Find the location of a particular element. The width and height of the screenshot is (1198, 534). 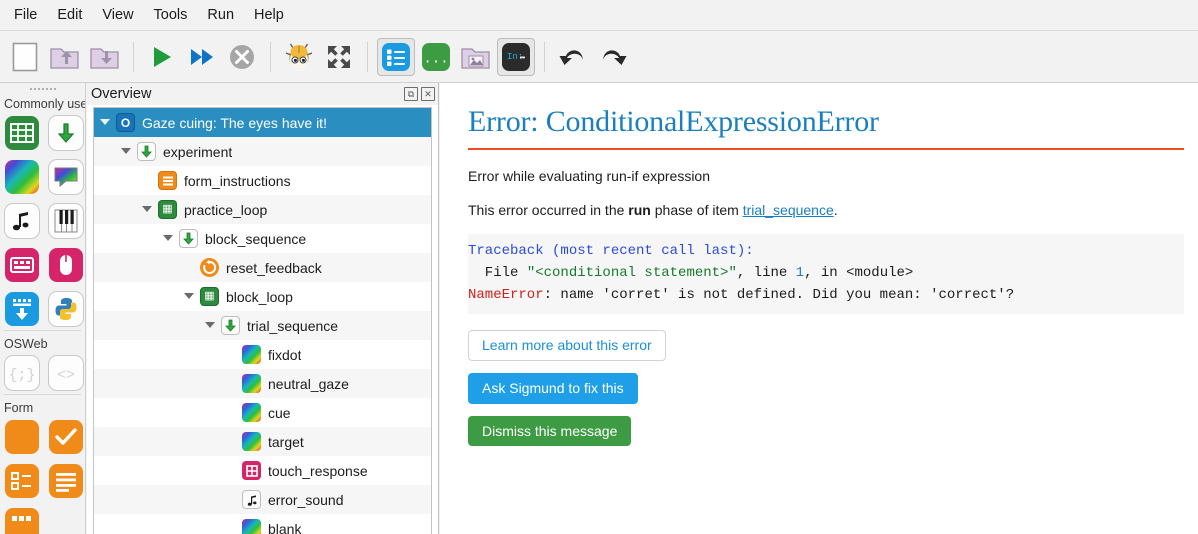

tree-item-label: blank is located at coordinates (285, 527).